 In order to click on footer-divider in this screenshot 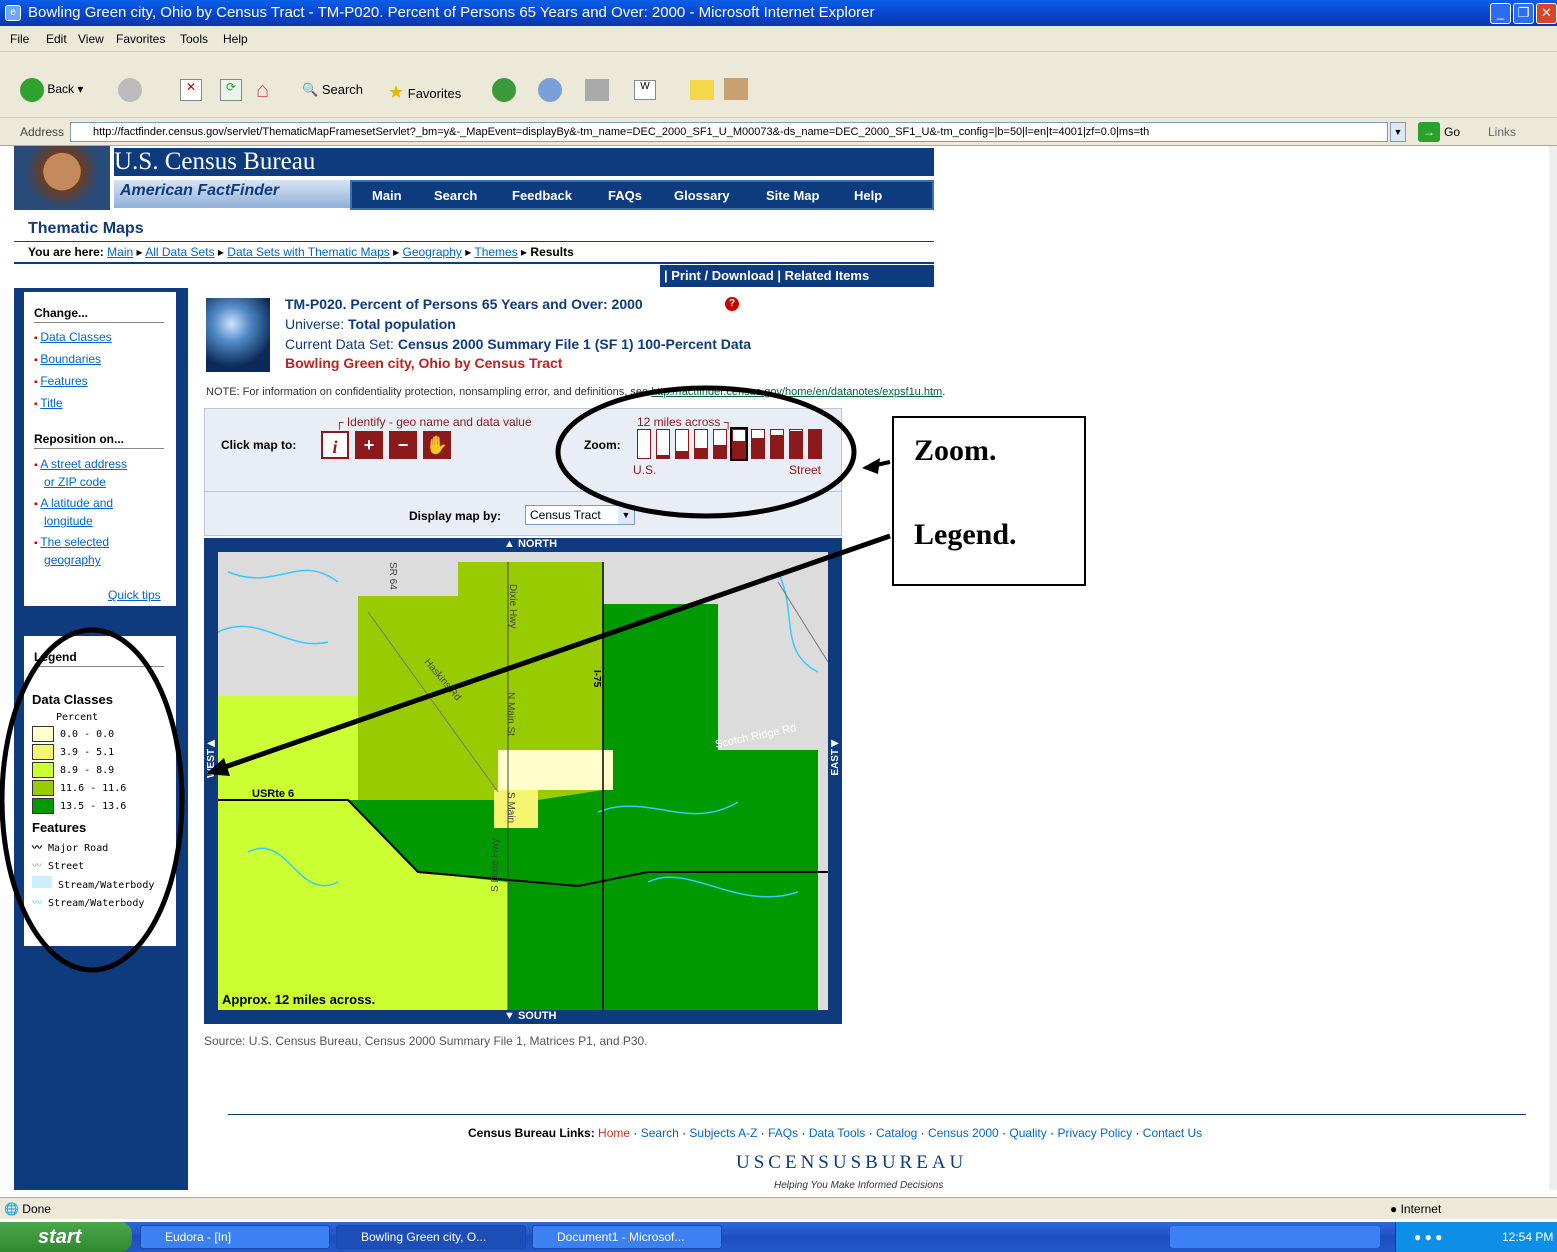, I will do `click(877, 1114)`.